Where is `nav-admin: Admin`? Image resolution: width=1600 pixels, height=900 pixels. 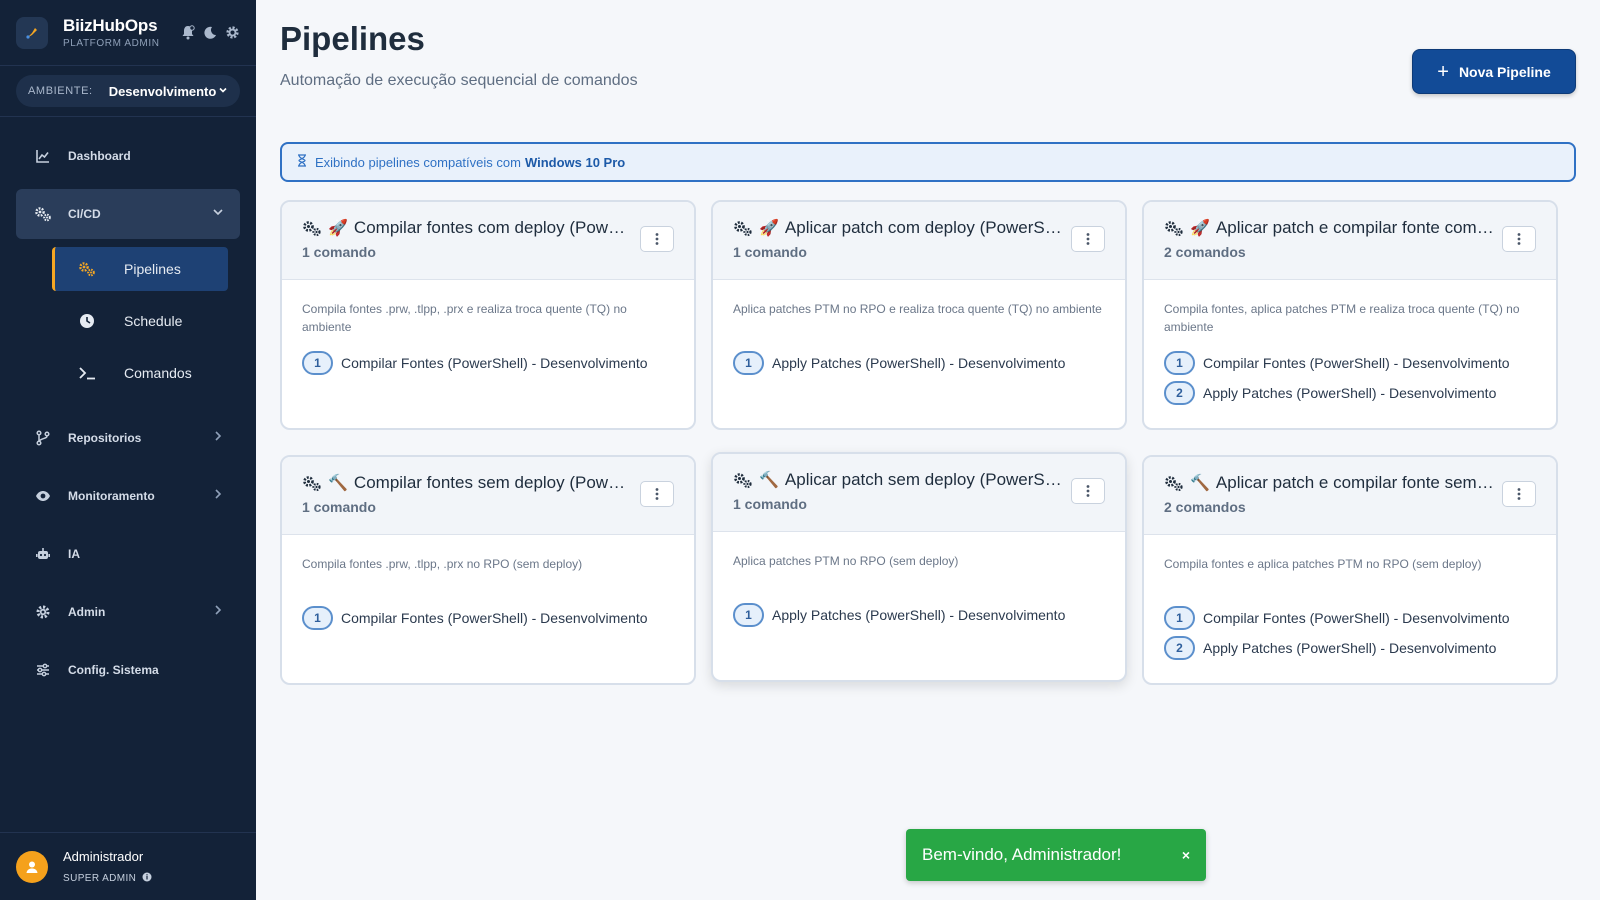 nav-admin: Admin is located at coordinates (128, 612).